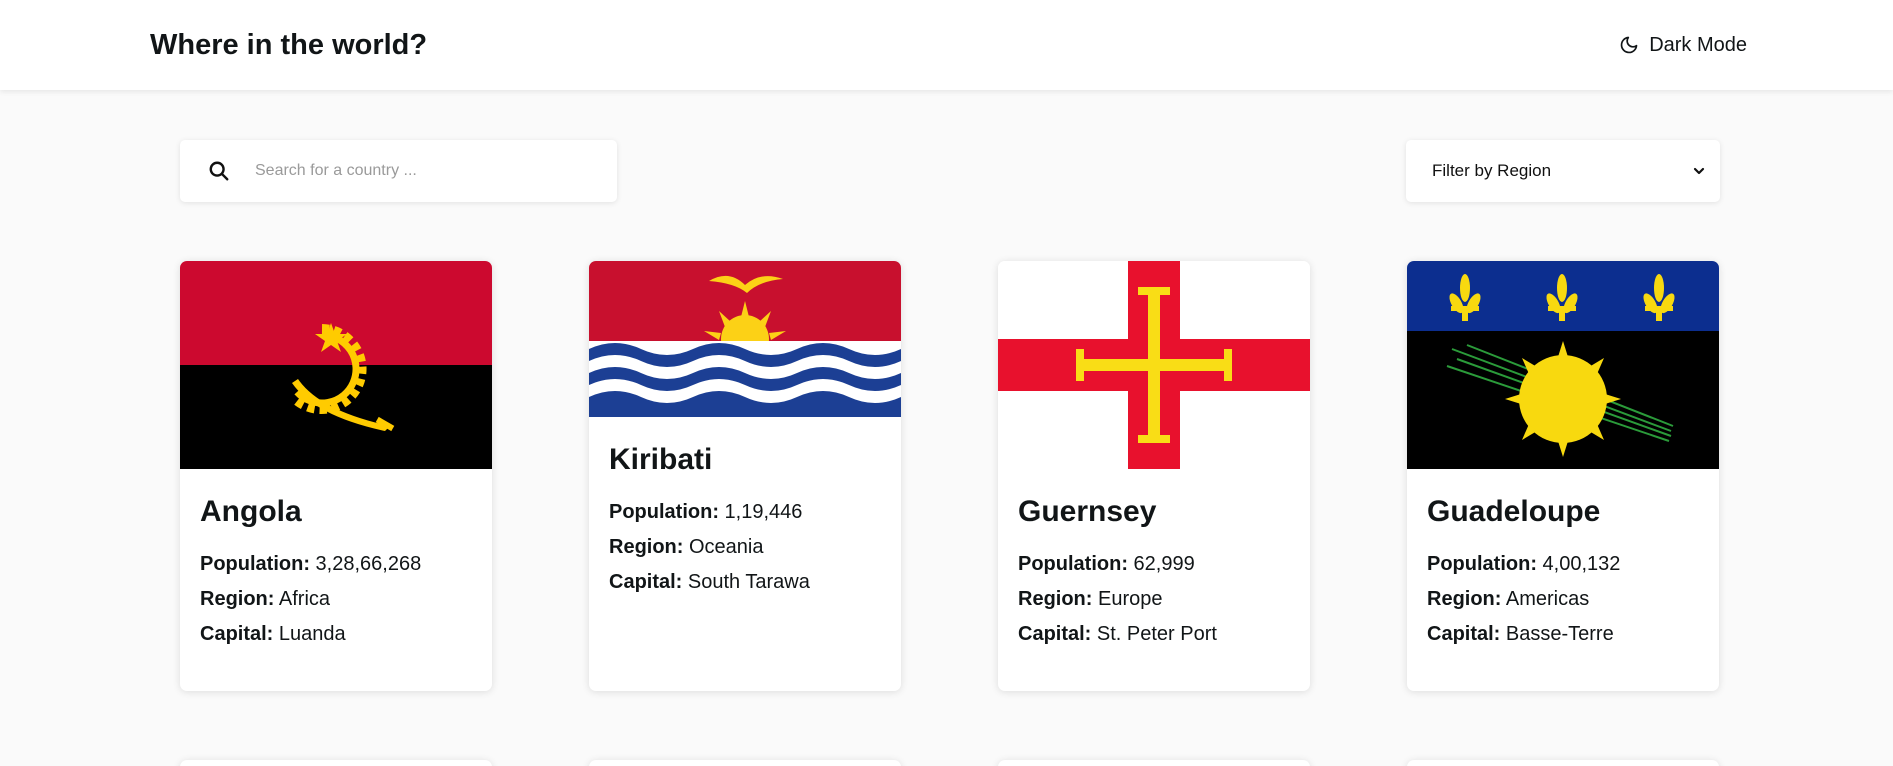 The height and width of the screenshot is (766, 1893). I want to click on capital-value: South Tarawa, so click(748, 582).